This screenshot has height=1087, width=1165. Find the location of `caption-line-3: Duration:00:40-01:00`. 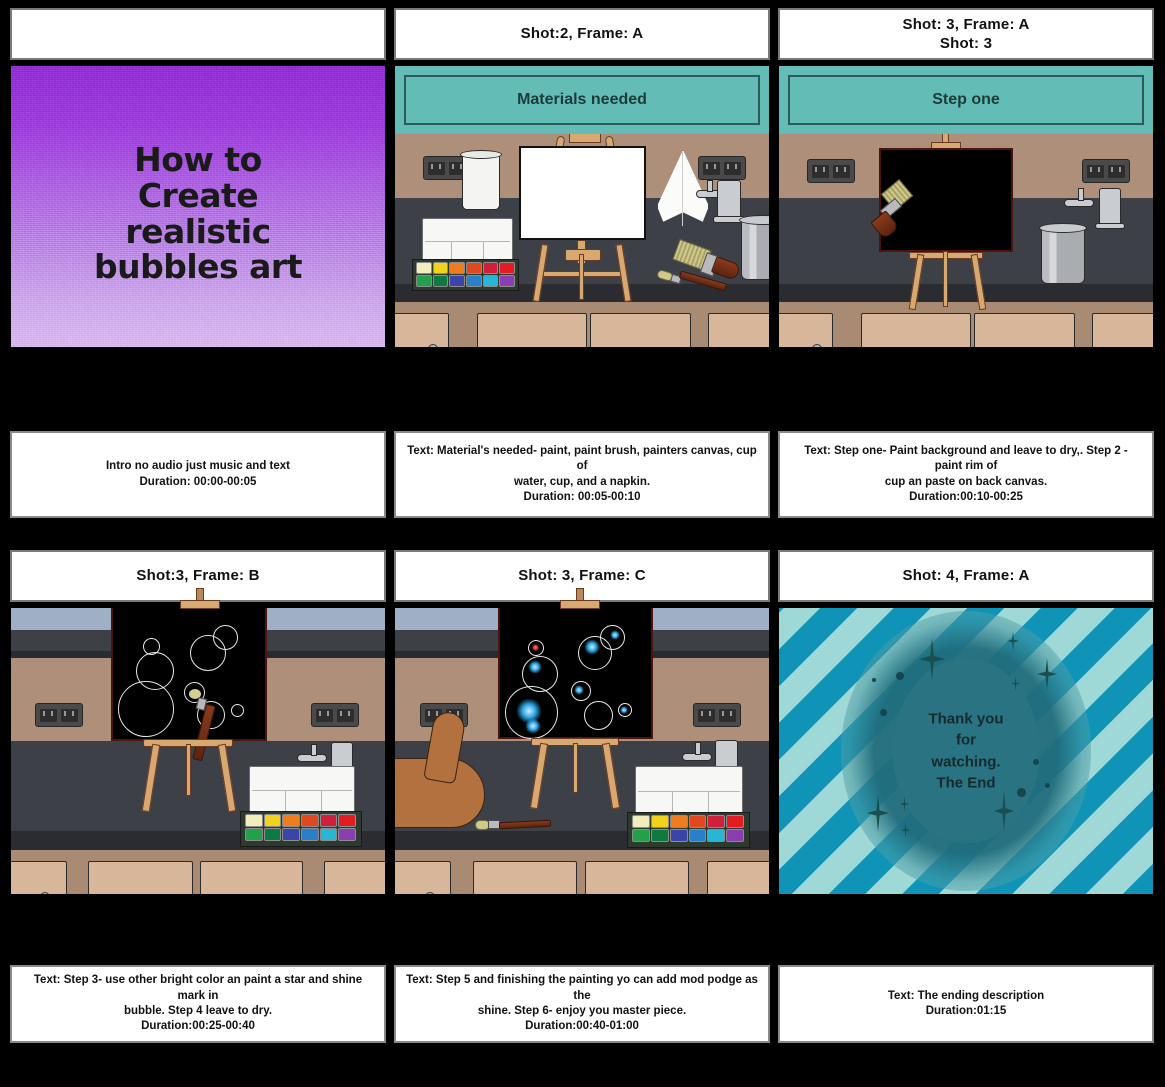

caption-line-3: Duration:00:40-01:00 is located at coordinates (582, 1026).